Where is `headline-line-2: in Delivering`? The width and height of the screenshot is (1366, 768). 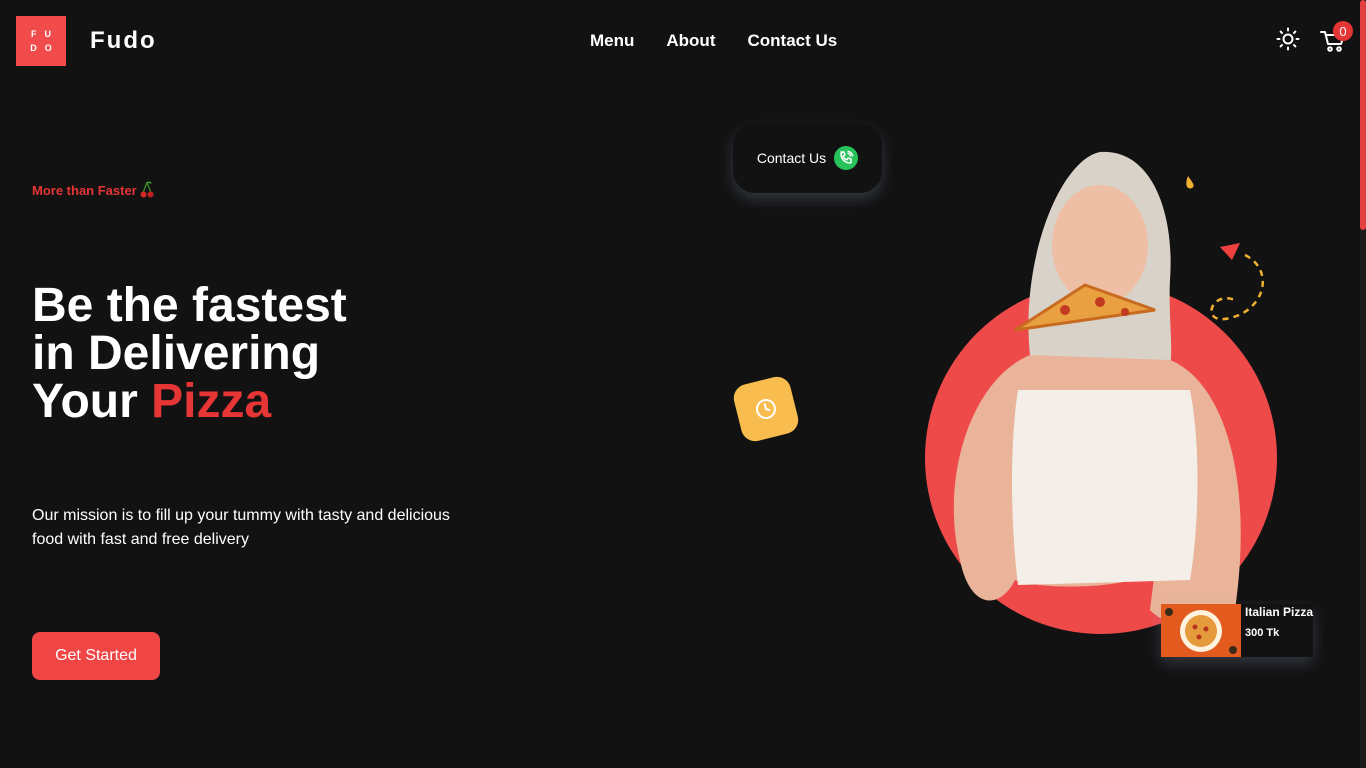
headline-line-2: in Delivering is located at coordinates (176, 353).